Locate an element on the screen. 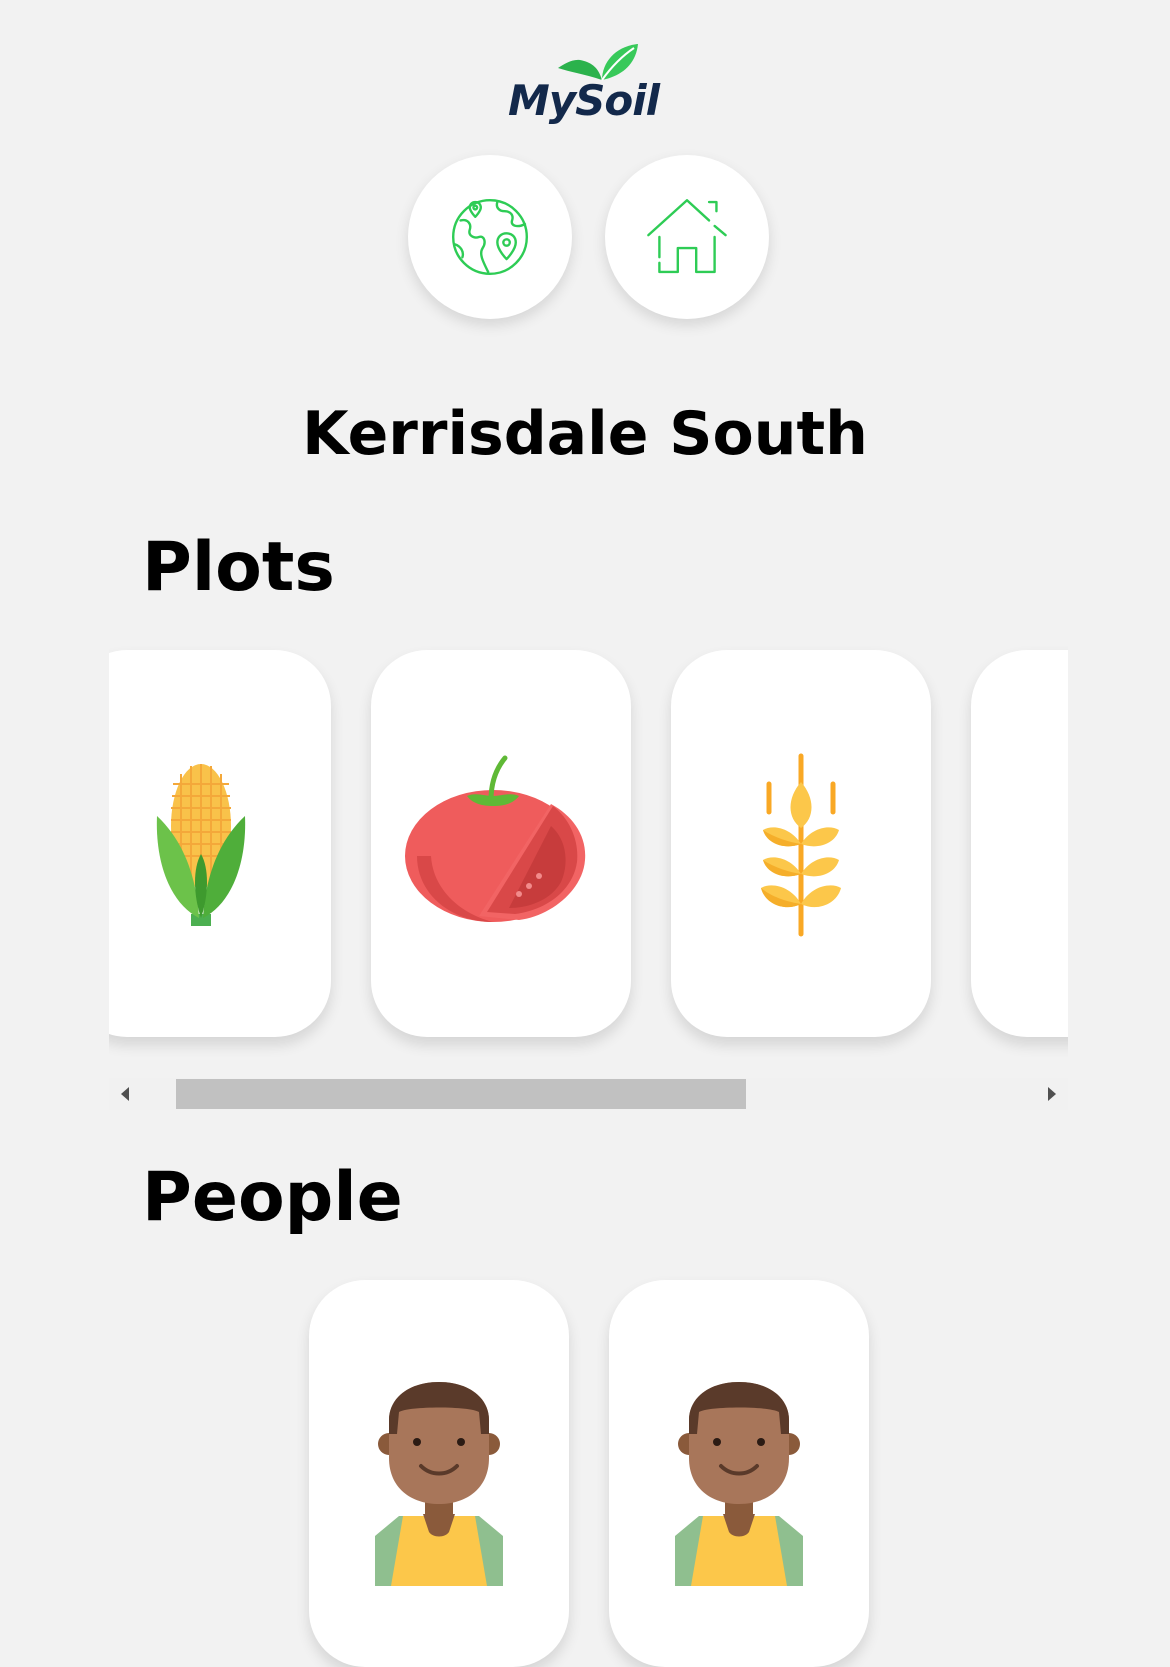  corn-icon is located at coordinates (201, 844).